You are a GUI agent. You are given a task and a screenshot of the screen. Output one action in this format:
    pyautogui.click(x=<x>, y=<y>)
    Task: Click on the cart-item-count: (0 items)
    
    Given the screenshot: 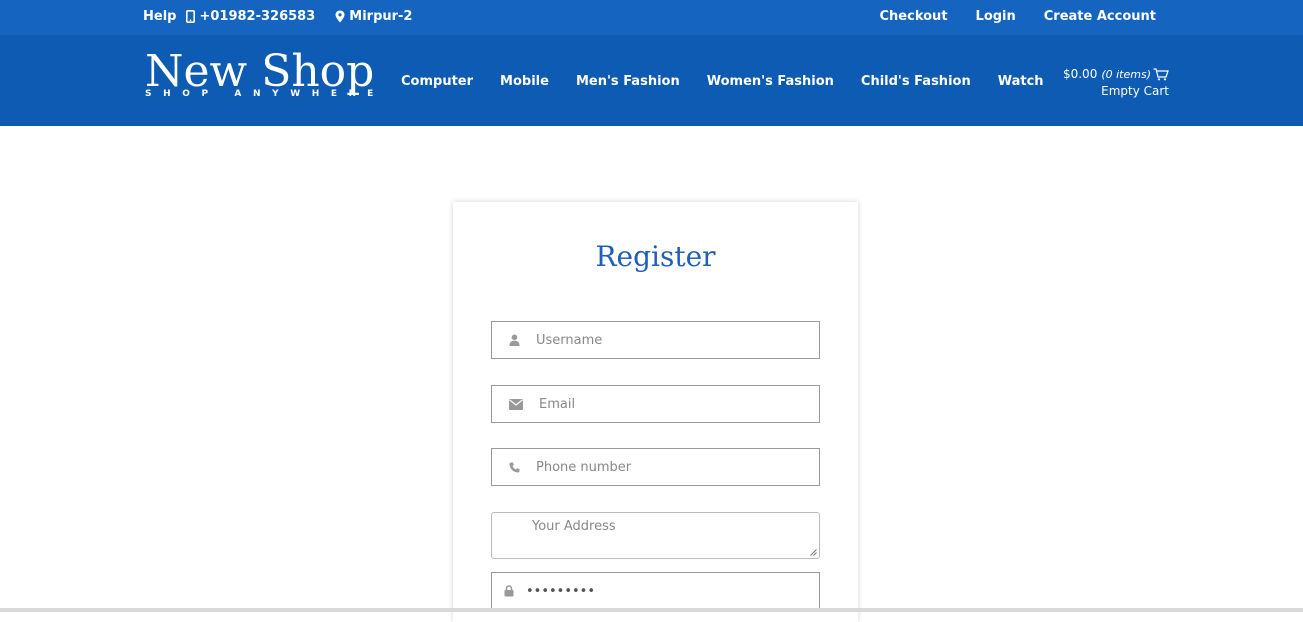 What is the action you would take?
    pyautogui.click(x=1126, y=74)
    